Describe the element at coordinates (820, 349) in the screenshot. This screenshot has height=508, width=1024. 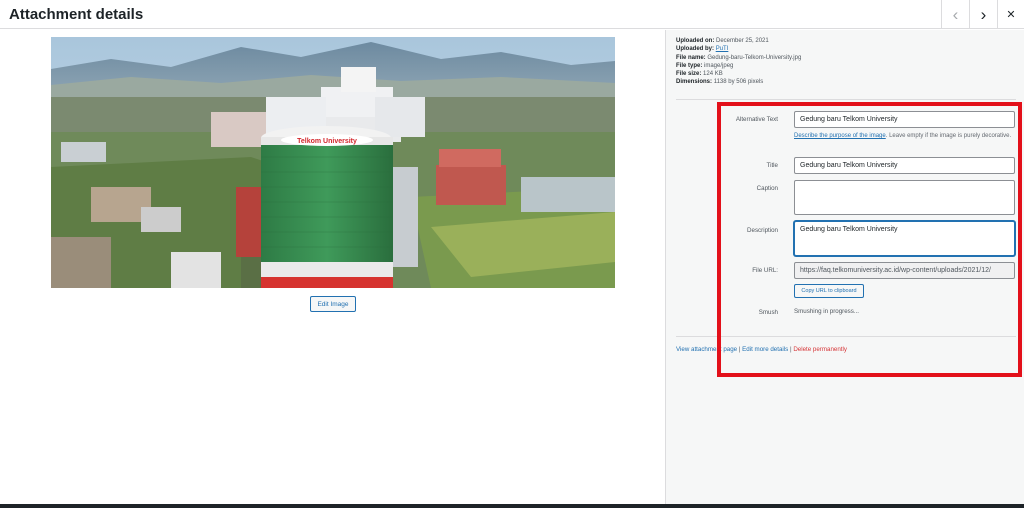
I see `delete-permanently-link: Delete permanently` at that location.